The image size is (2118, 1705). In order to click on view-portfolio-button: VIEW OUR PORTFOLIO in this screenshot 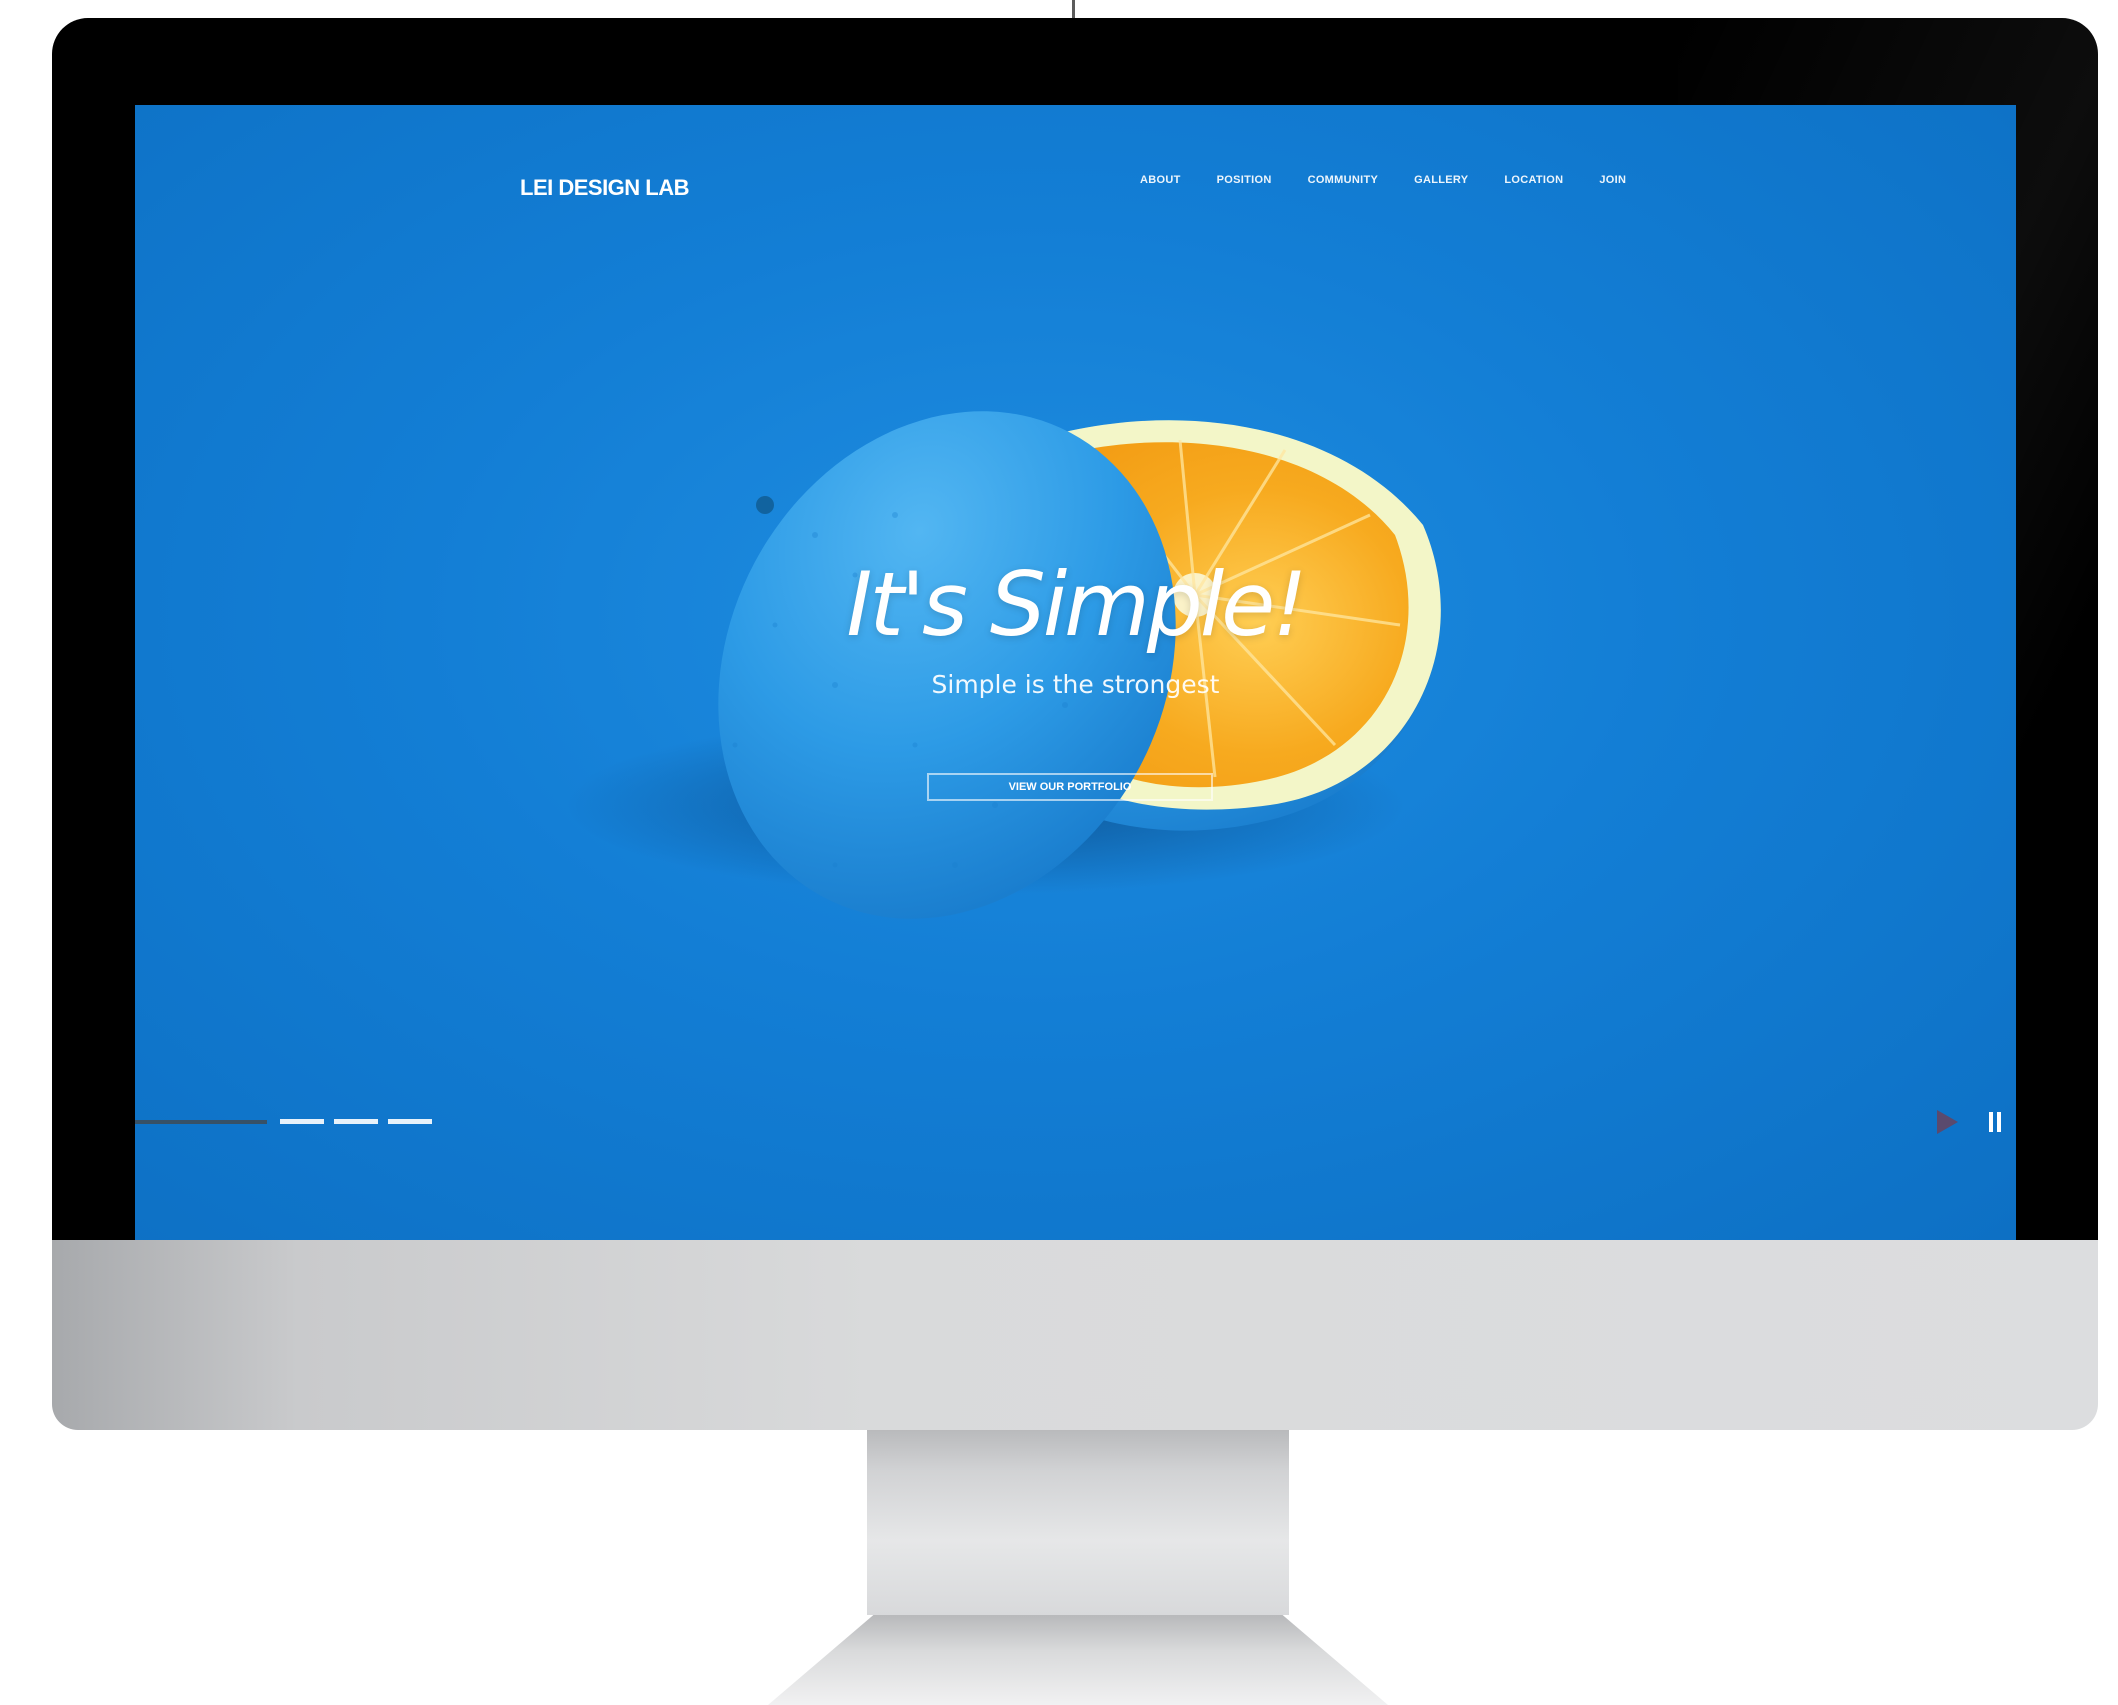, I will do `click(1070, 787)`.